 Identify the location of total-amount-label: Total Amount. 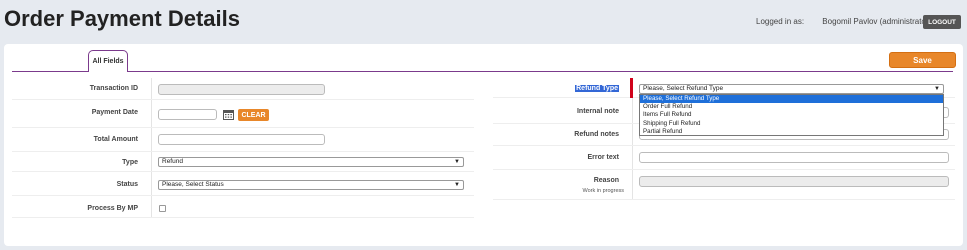
(115, 139).